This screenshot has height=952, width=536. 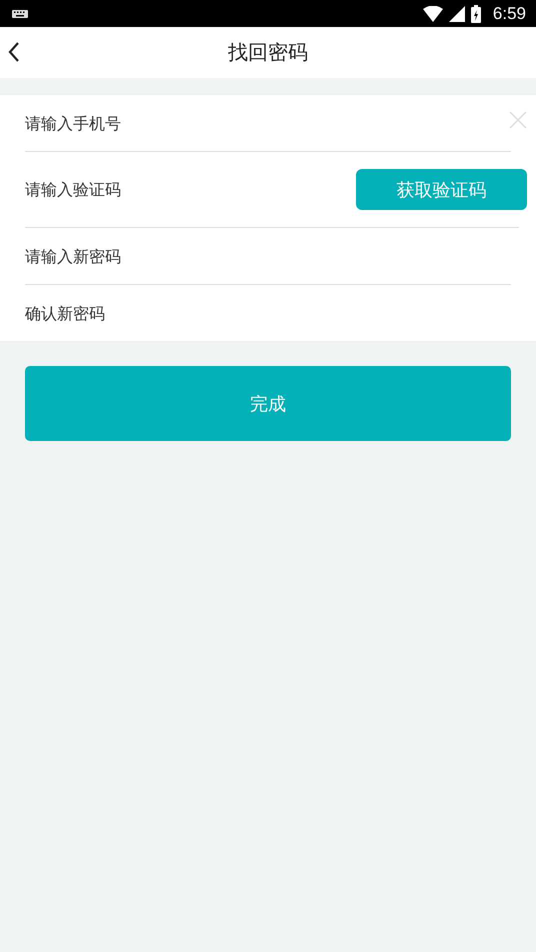 What do you see at coordinates (190, 189) in the screenshot?
I see `input-field: 请输入验证码` at bounding box center [190, 189].